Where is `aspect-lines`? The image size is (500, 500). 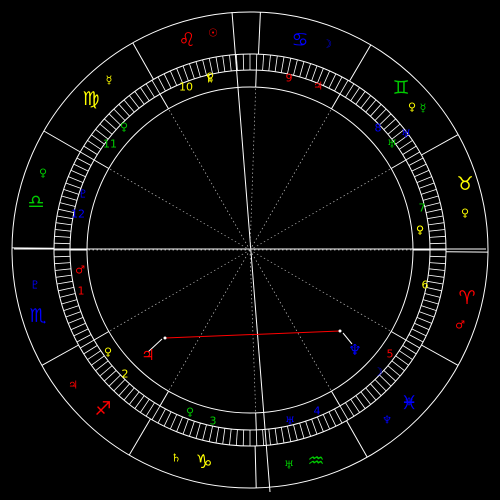
aspect-lines is located at coordinates (250, 341).